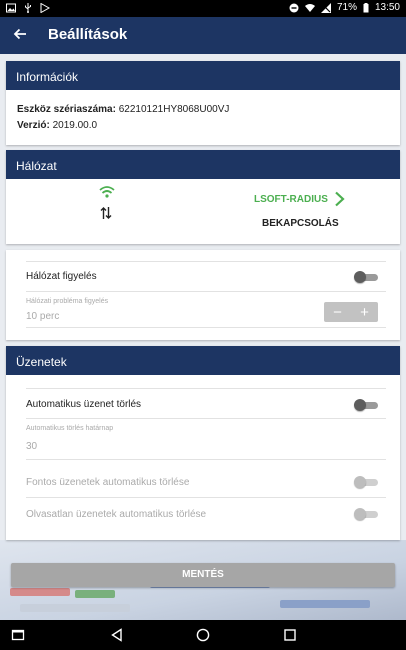  I want to click on serial-line: Eszköz szériaszáma: 62210121HY8068U00VJ, so click(123, 109).